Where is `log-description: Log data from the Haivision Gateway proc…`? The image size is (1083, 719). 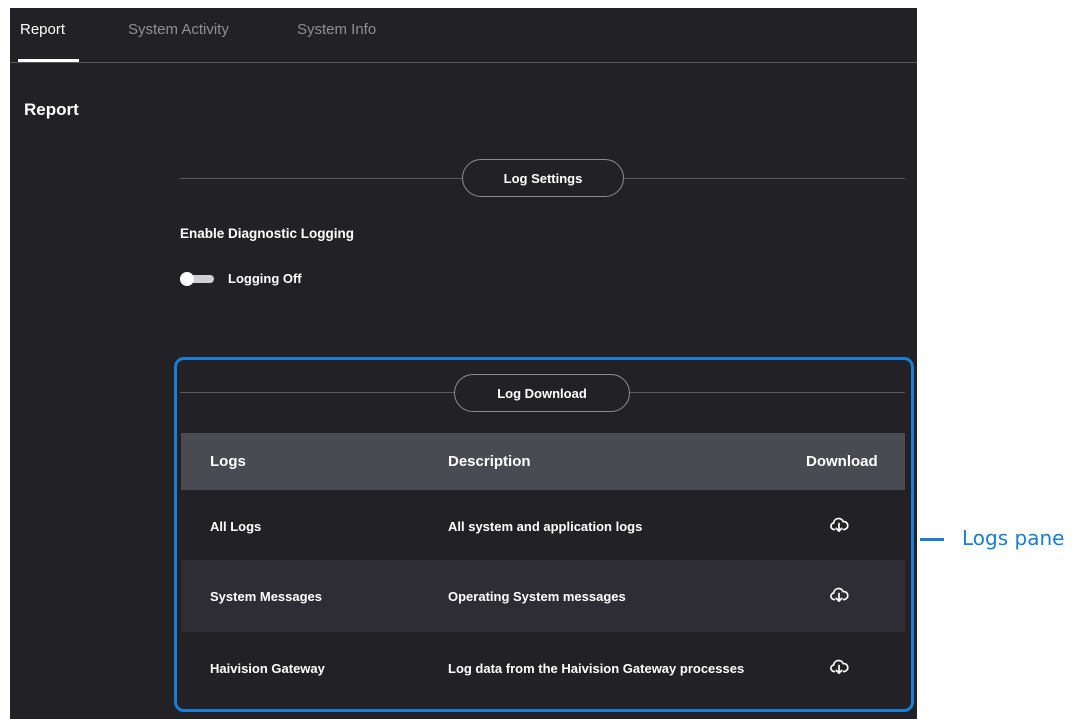
log-description: Log data from the Haivision Gateway proc… is located at coordinates (596, 668).